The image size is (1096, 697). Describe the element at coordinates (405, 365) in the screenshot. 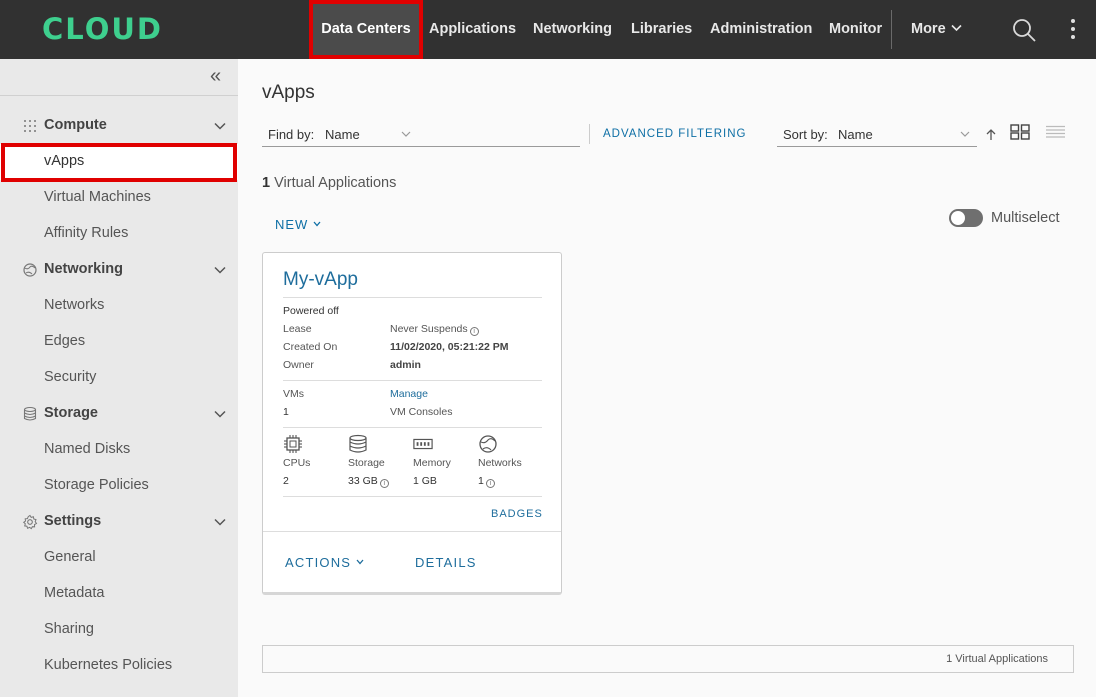

I see `owner-value: admin` at that location.